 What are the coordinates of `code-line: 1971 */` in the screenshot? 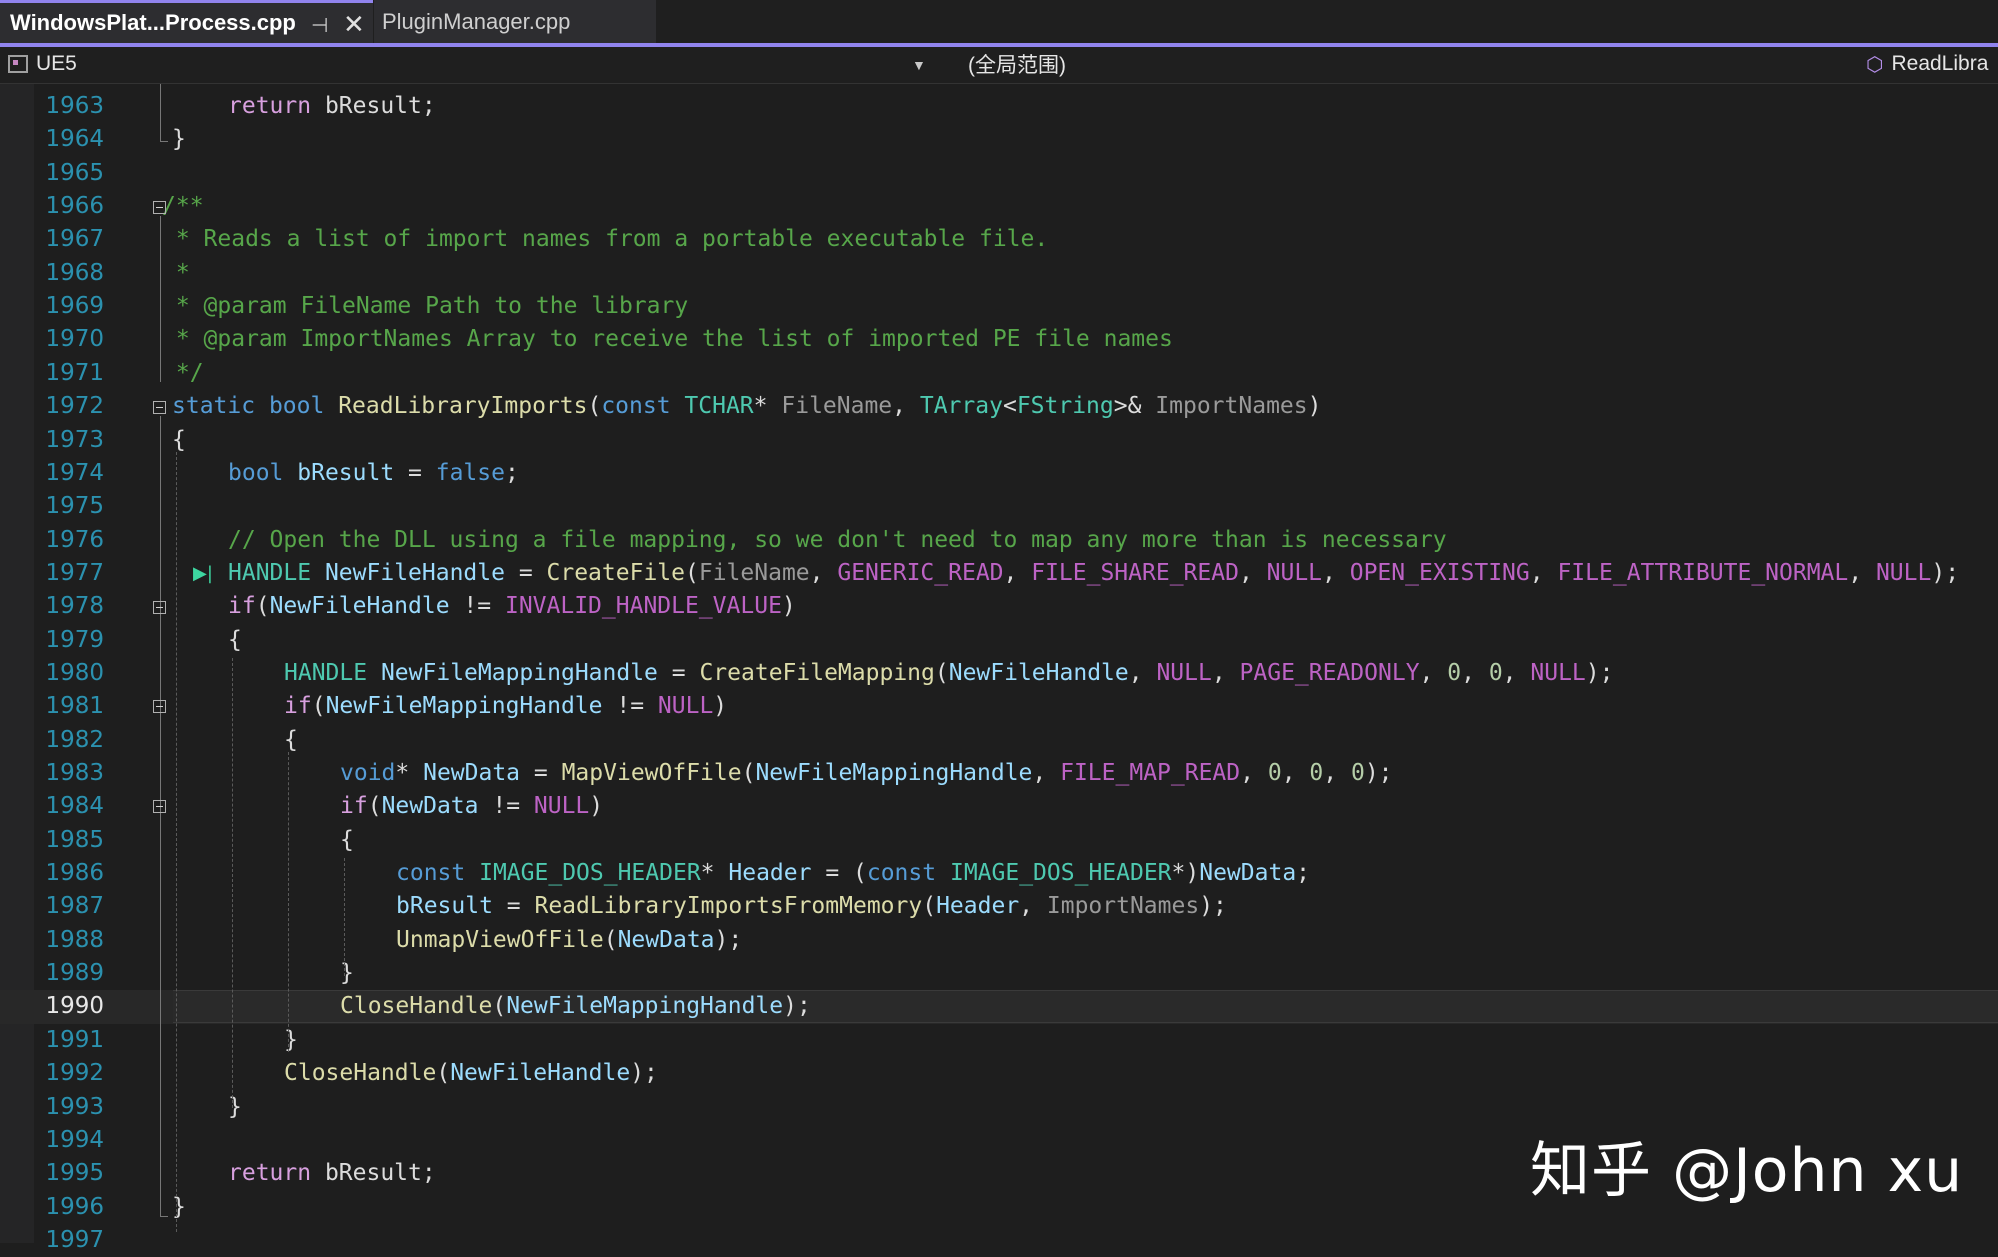 It's located at (999, 373).